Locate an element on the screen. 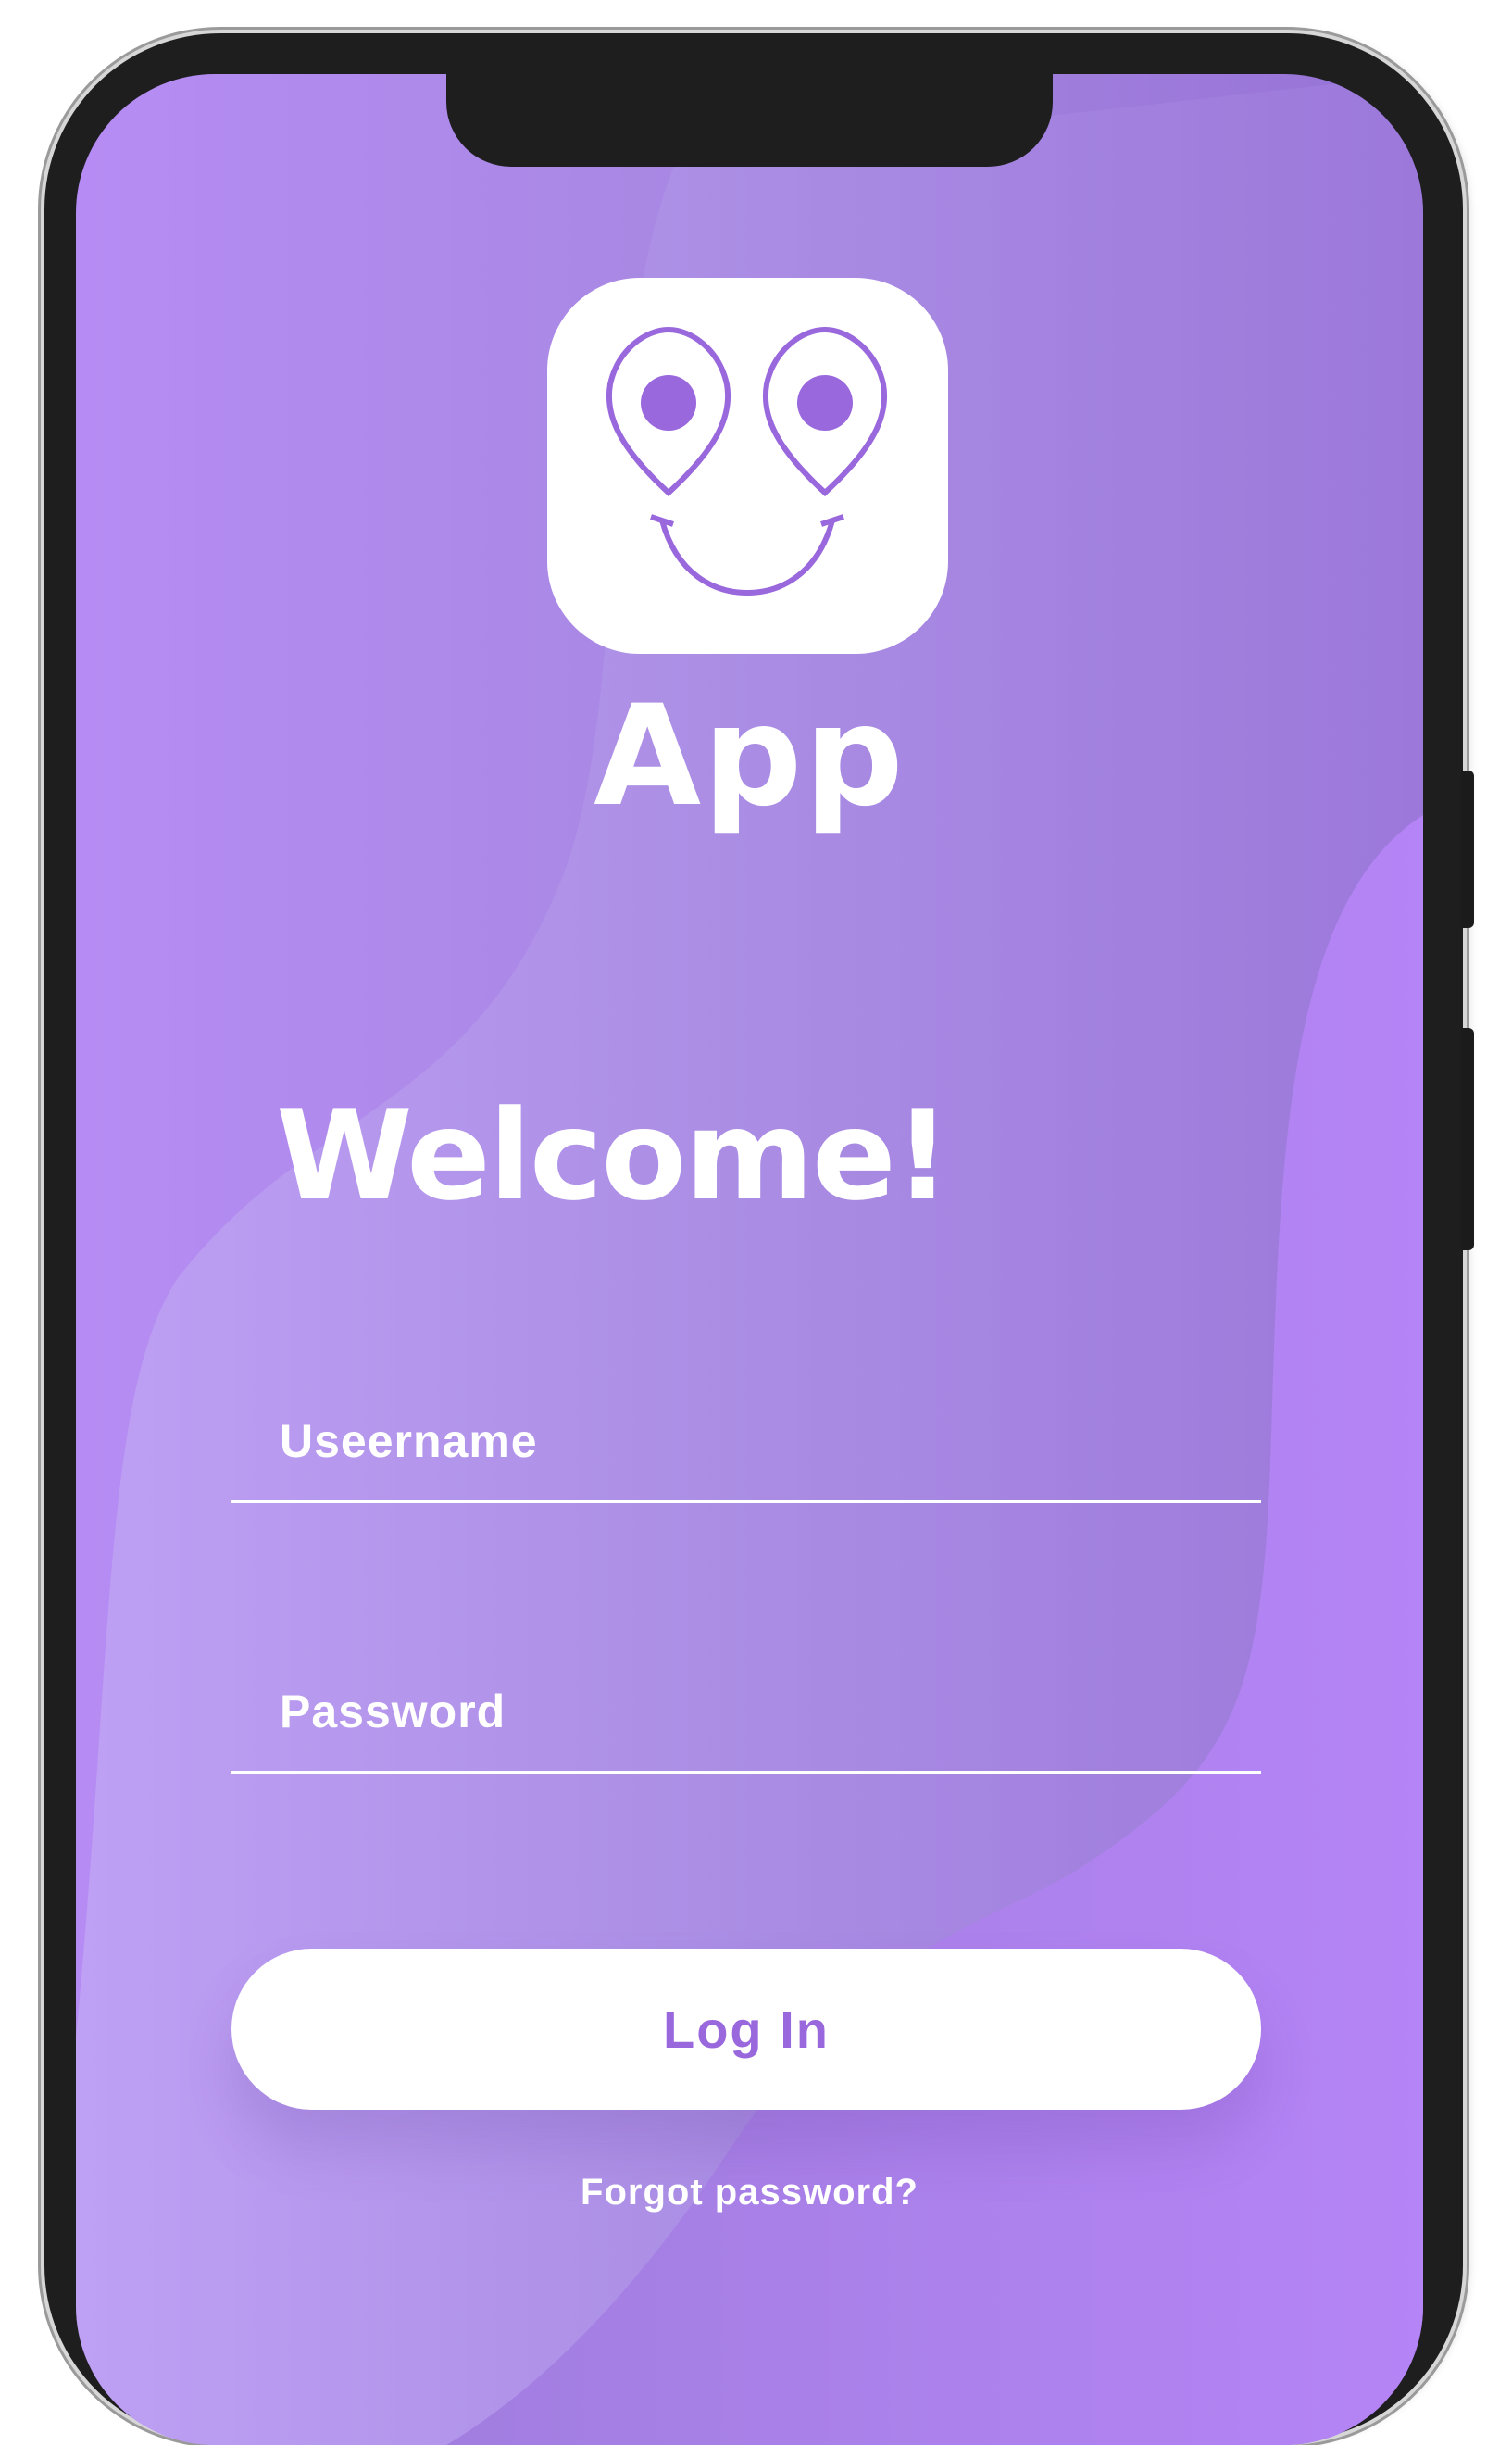 This screenshot has width=1512, height=2445. password-field is located at coordinates (746, 1717).